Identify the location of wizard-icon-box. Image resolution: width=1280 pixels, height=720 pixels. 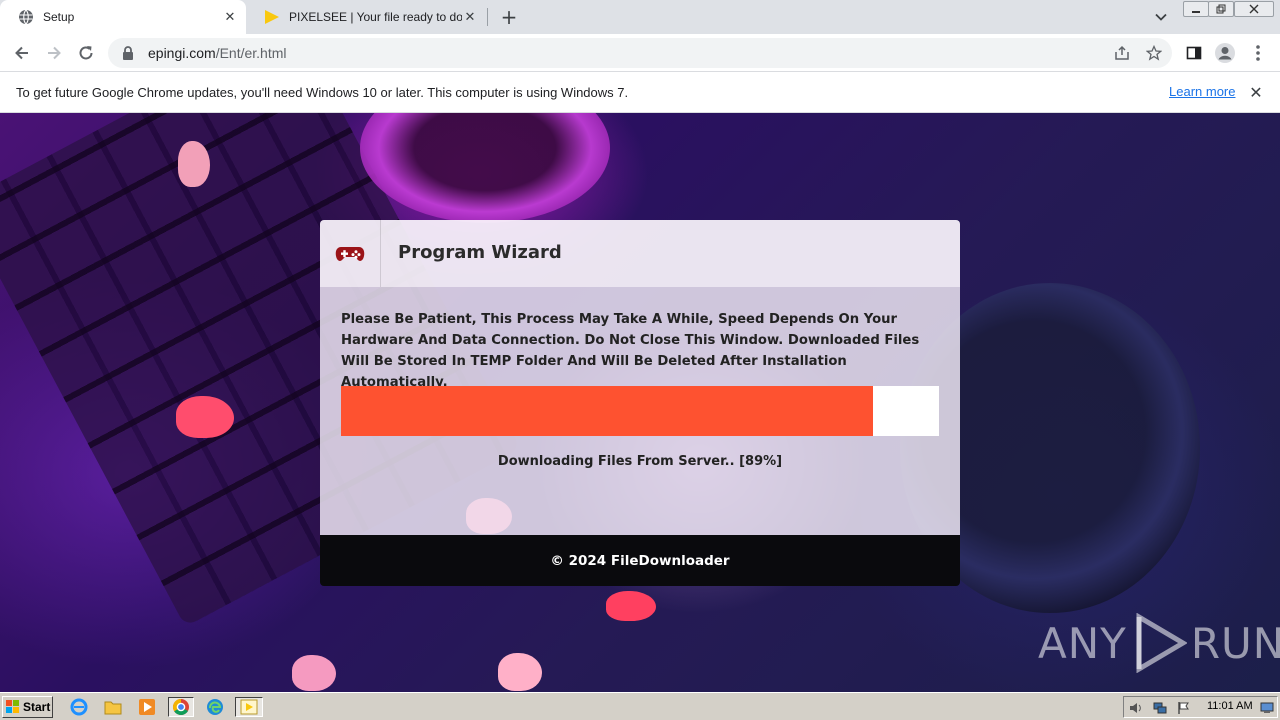
(350, 253).